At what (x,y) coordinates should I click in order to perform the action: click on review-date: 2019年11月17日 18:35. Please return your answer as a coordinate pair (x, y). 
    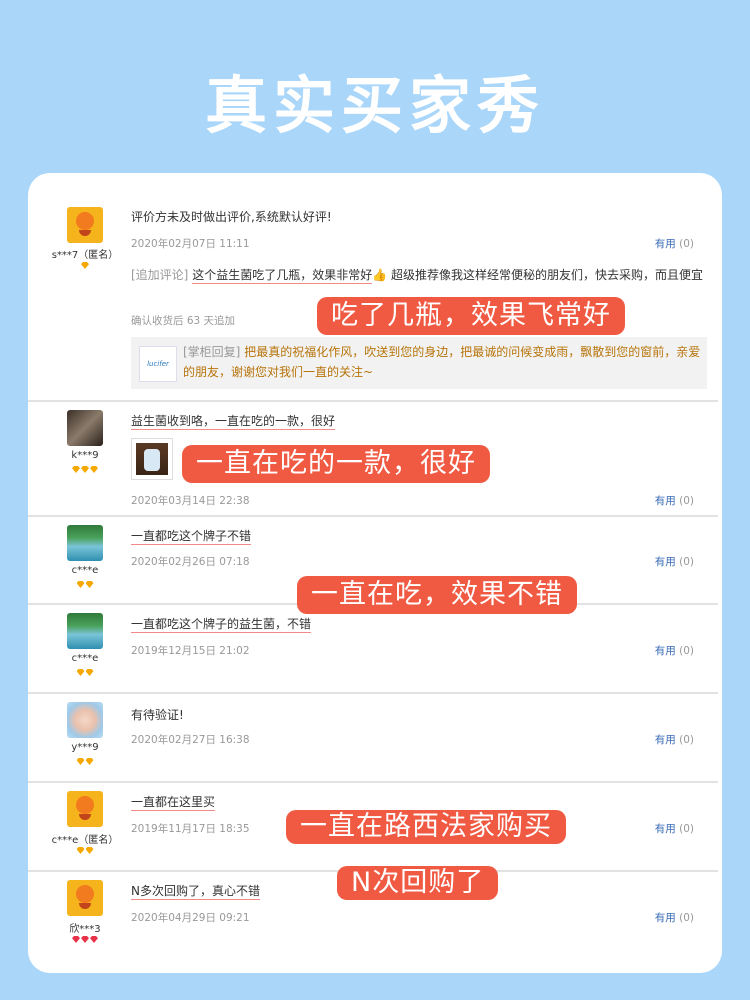
    Looking at the image, I should click on (190, 829).